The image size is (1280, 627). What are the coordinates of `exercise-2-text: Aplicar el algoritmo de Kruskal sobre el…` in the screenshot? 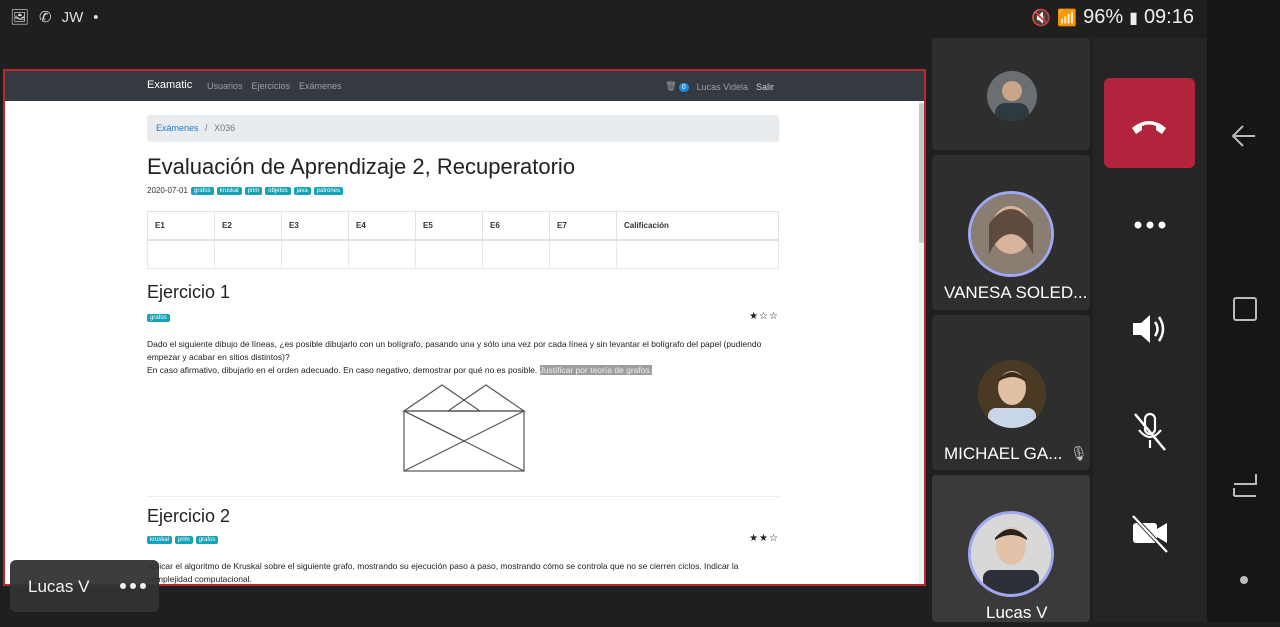 It's located at (443, 572).